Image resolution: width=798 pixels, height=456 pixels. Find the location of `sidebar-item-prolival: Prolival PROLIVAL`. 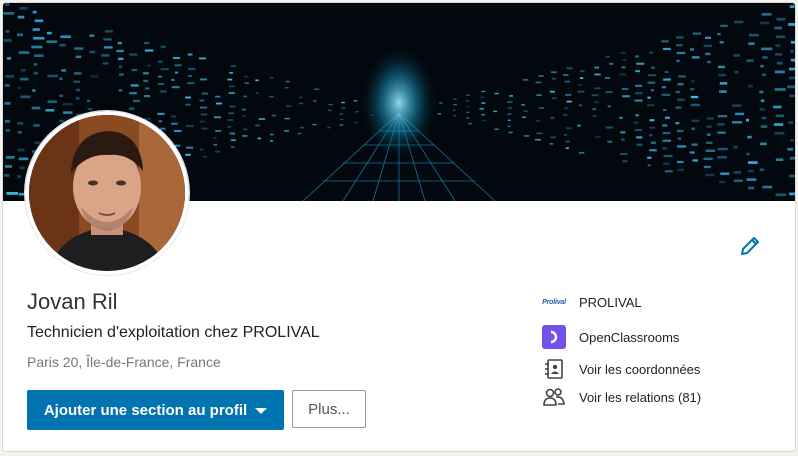

sidebar-item-prolival: Prolival PROLIVAL is located at coordinates (591, 302).